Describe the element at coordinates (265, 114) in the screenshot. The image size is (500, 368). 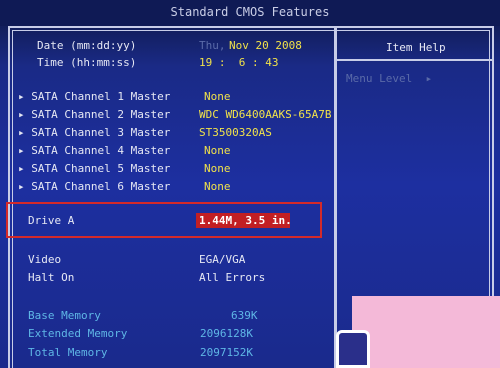
I see `sata-value: WDC WD6400AAKS-65A7B` at that location.